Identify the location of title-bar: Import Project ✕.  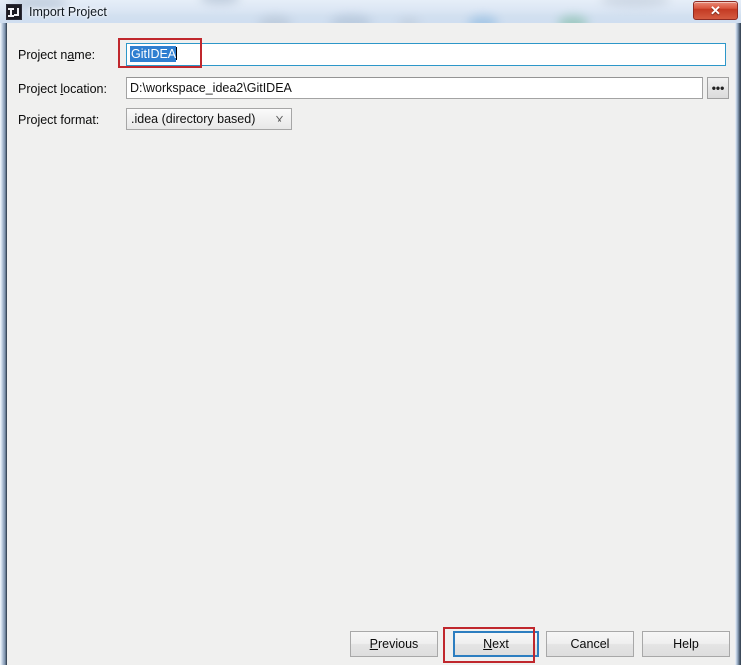
(370, 11).